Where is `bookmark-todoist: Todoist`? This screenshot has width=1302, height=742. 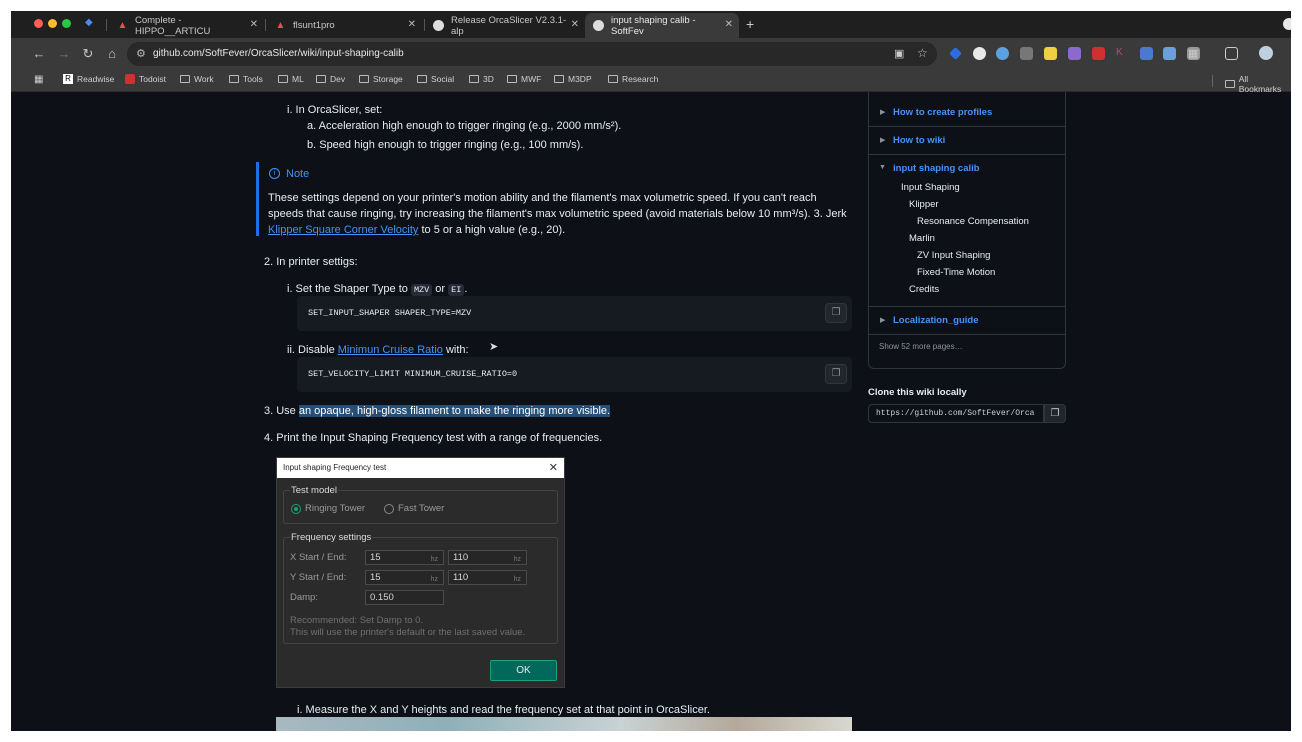 bookmark-todoist: Todoist is located at coordinates (145, 79).